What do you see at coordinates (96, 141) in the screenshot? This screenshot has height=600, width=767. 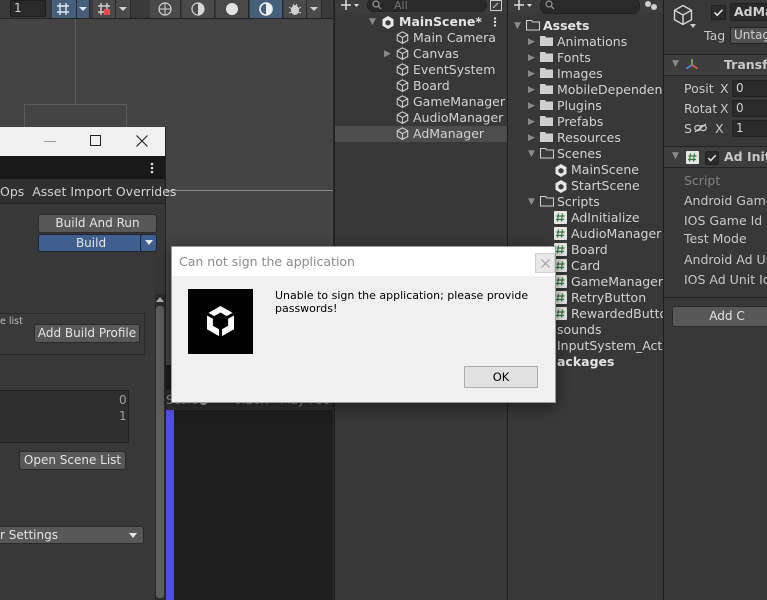 I see `maximize-icon` at bounding box center [96, 141].